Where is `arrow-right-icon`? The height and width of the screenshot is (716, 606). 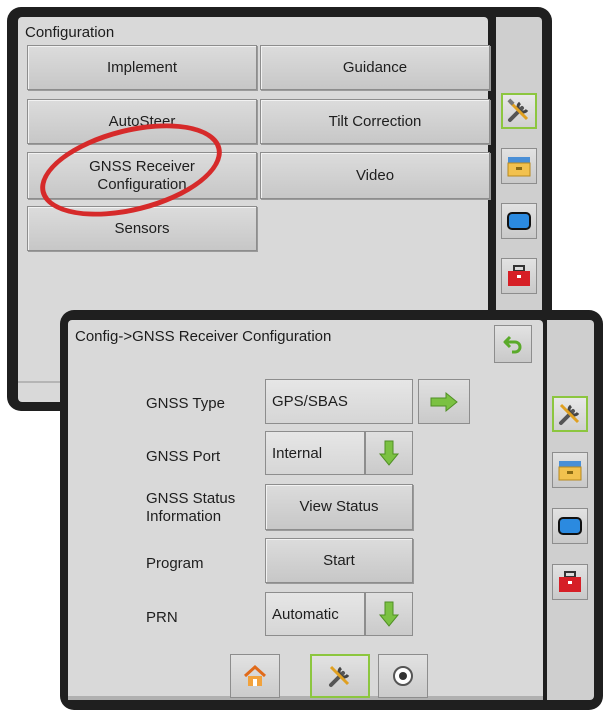
arrow-right-icon is located at coordinates (444, 402).